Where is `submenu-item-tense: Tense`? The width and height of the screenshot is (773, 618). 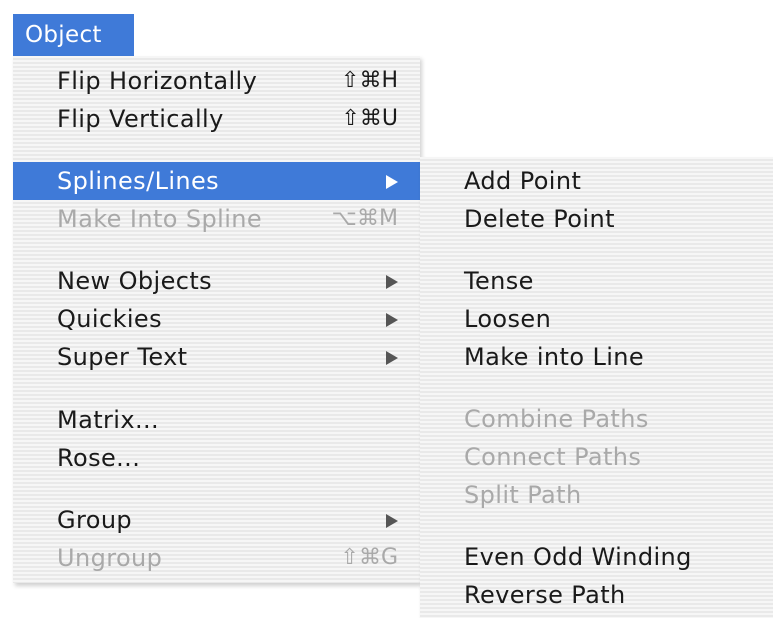
submenu-item-tense: Tense is located at coordinates (596, 281).